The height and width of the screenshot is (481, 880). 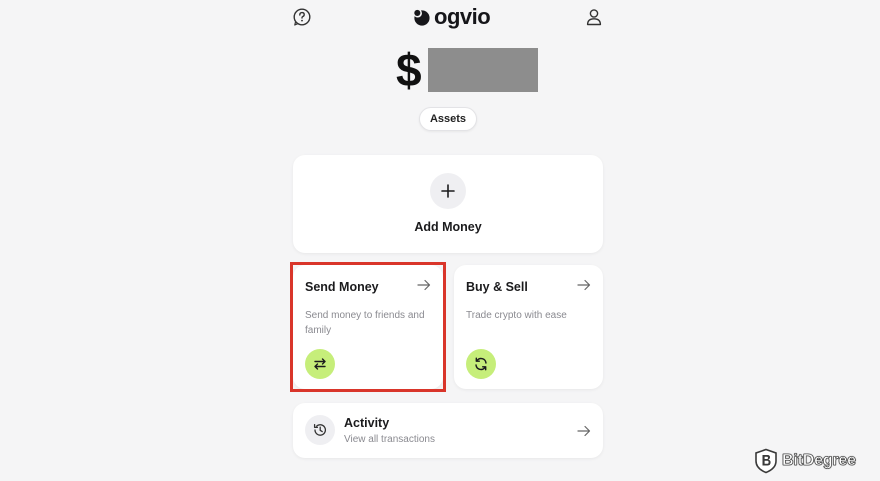 What do you see at coordinates (448, 430) in the screenshot?
I see `activity-card: Activity View all transactions` at bounding box center [448, 430].